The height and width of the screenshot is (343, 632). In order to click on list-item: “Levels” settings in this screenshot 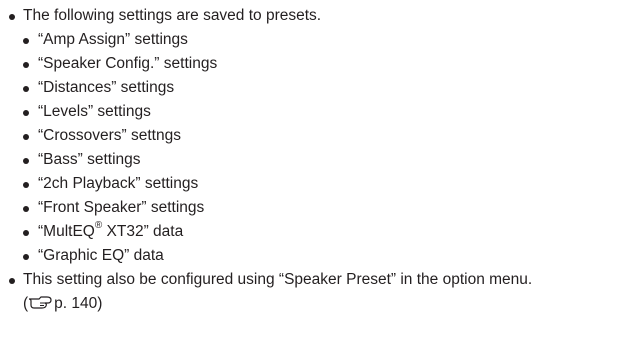, I will do `click(316, 112)`.